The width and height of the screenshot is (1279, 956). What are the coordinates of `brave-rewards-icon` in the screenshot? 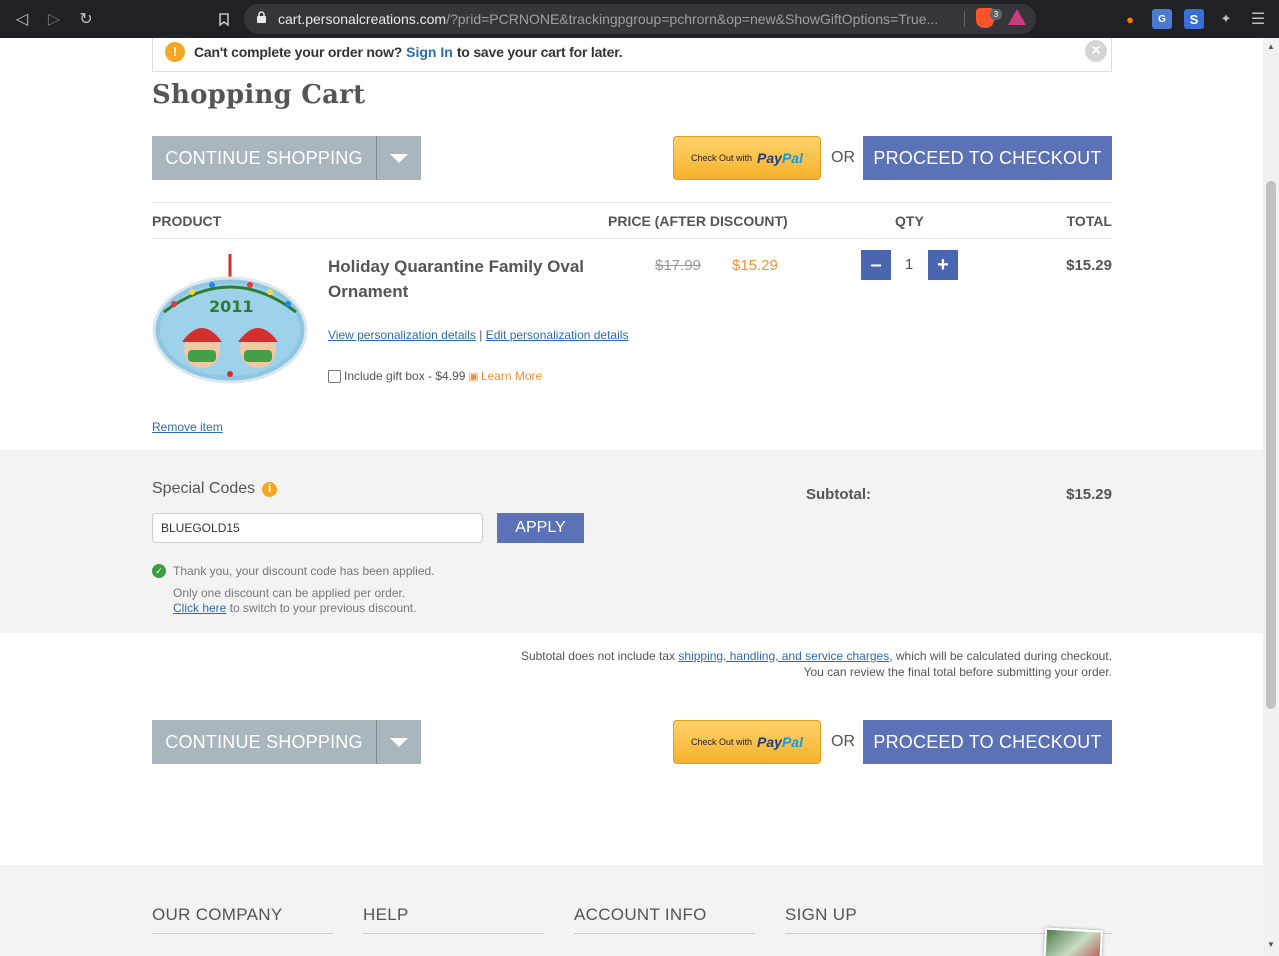 It's located at (1017, 17).